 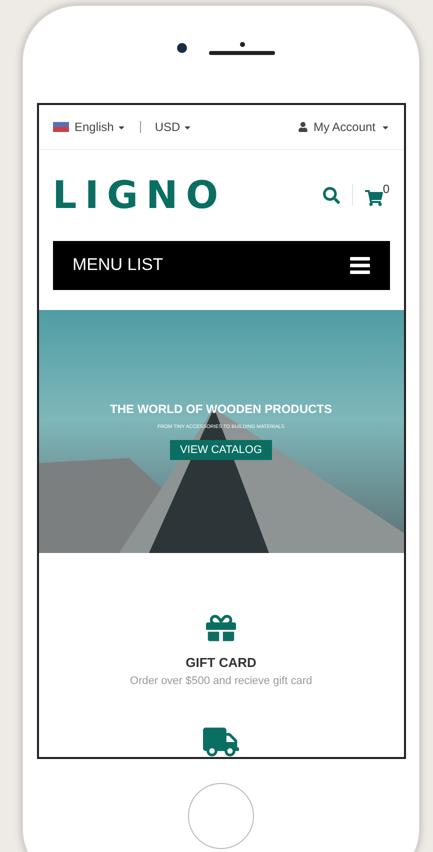 I want to click on account-menu: My Account, so click(x=344, y=127).